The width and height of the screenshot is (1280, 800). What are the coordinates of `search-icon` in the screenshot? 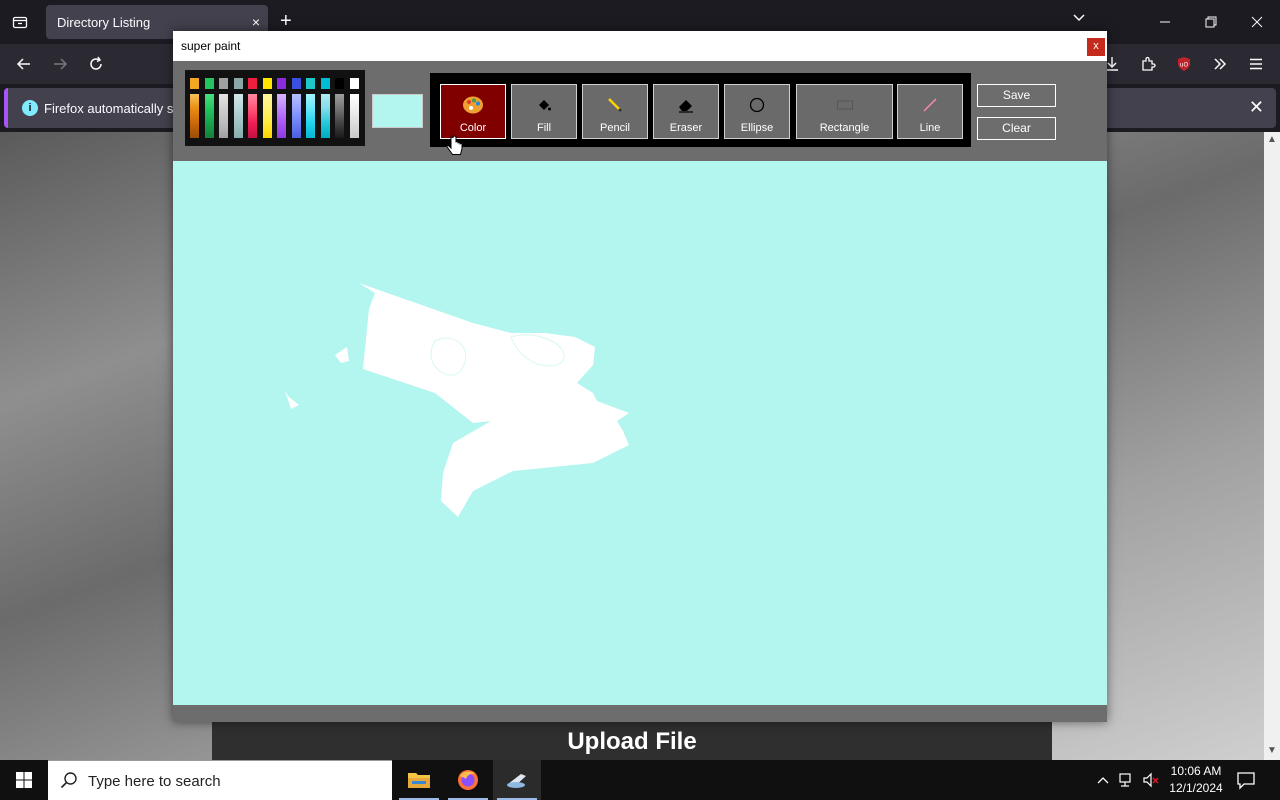 It's located at (69, 781).